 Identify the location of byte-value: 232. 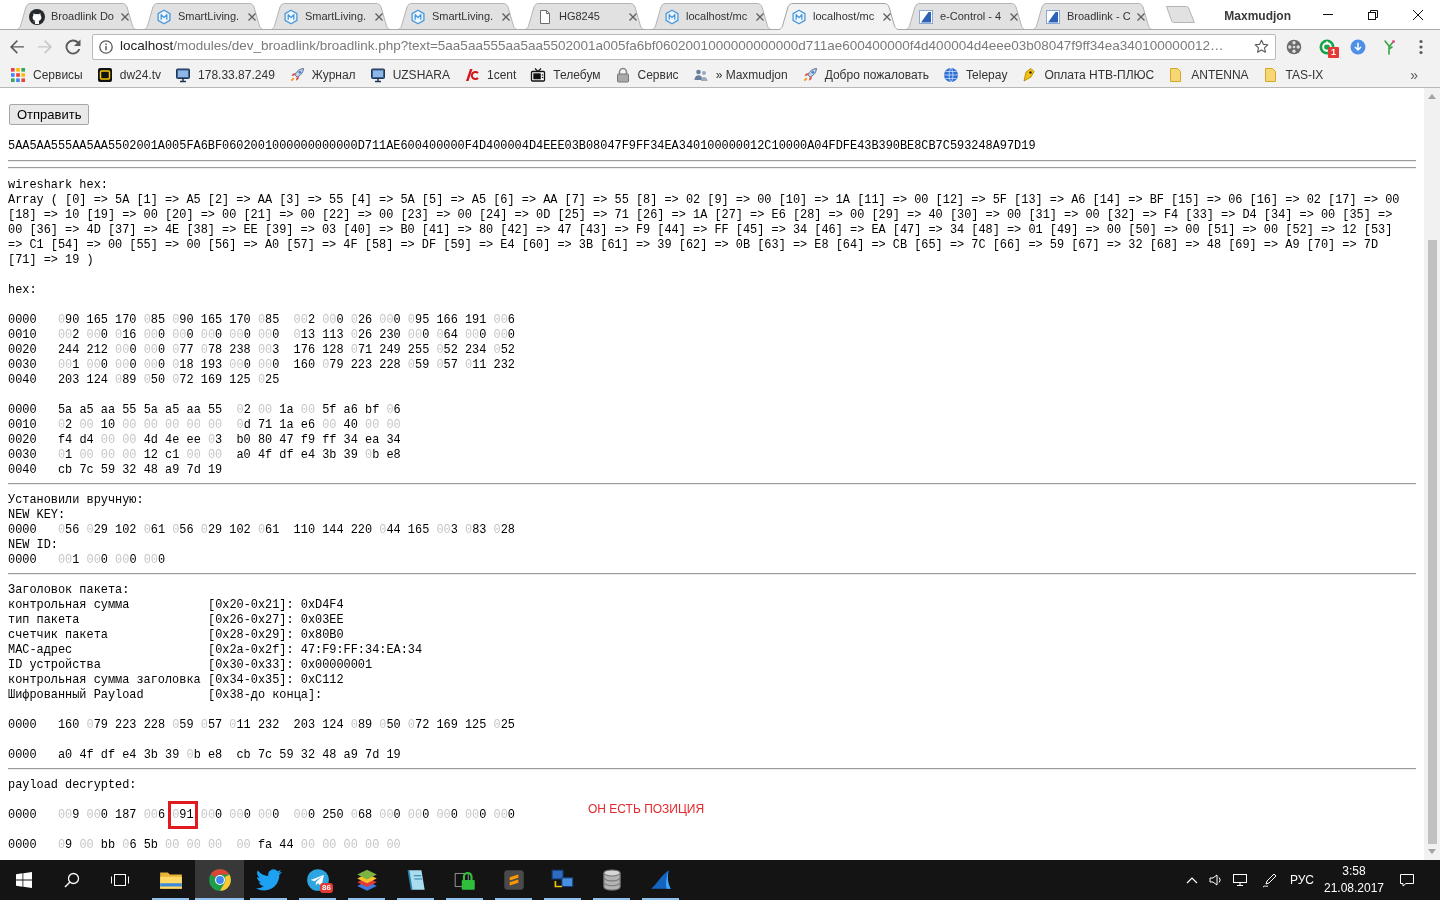
(268, 724).